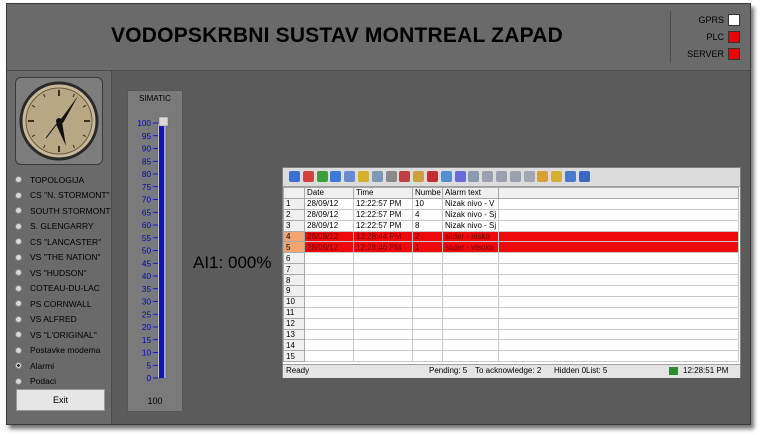  Describe the element at coordinates (59, 227) in the screenshot. I see `nav-item-s-glengarry: S. GLENGARRY` at that location.